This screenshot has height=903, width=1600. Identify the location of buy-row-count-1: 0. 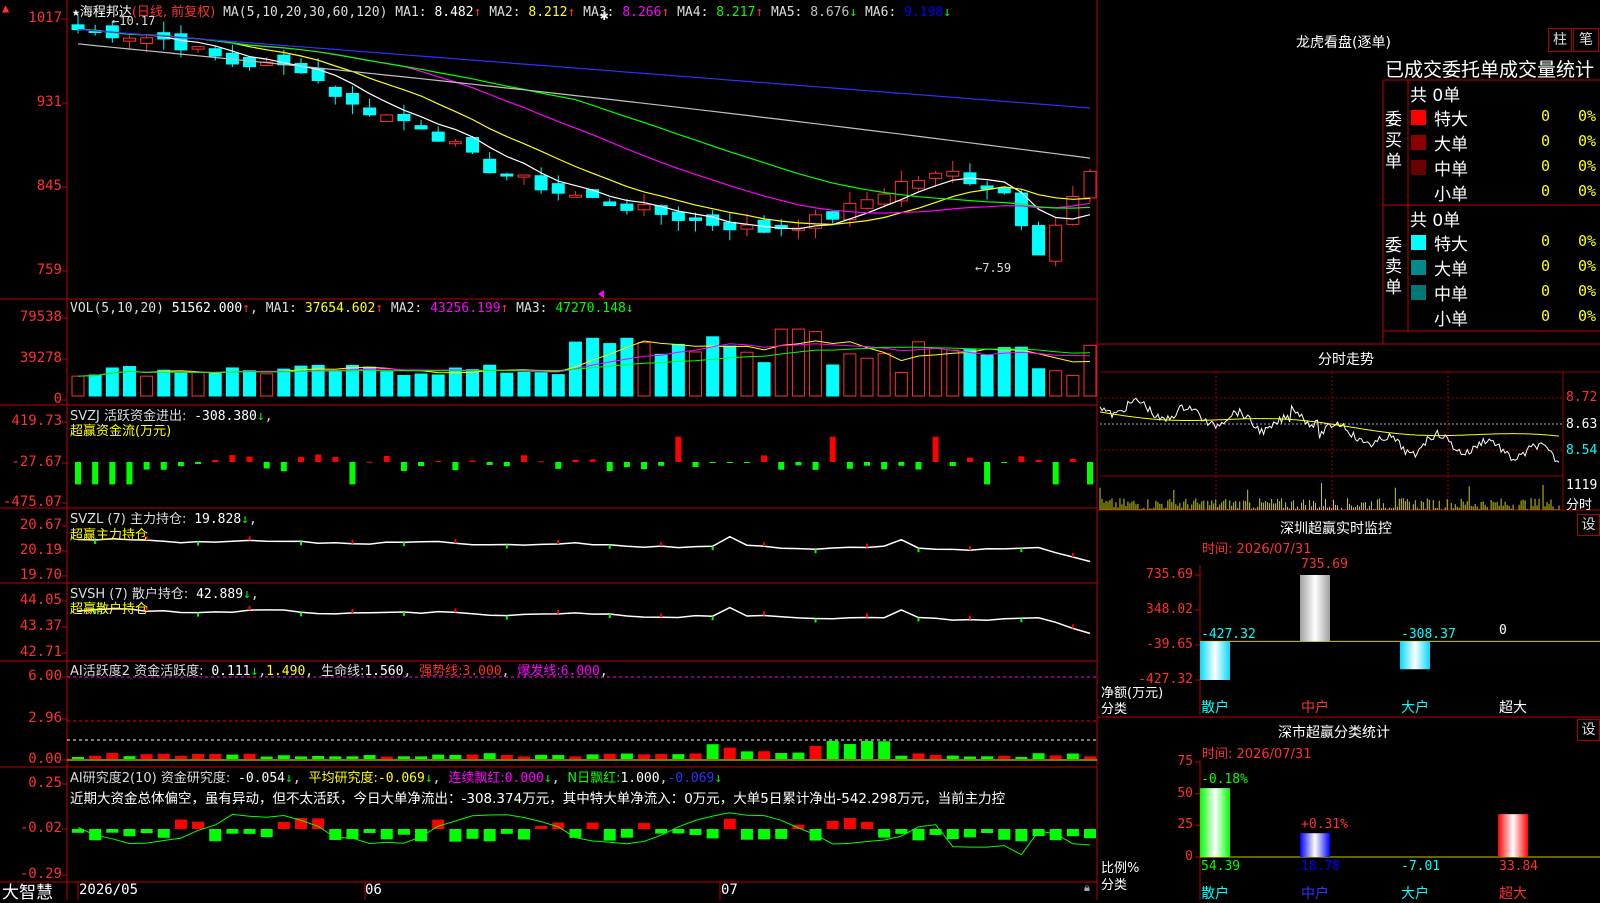
(1546, 141).